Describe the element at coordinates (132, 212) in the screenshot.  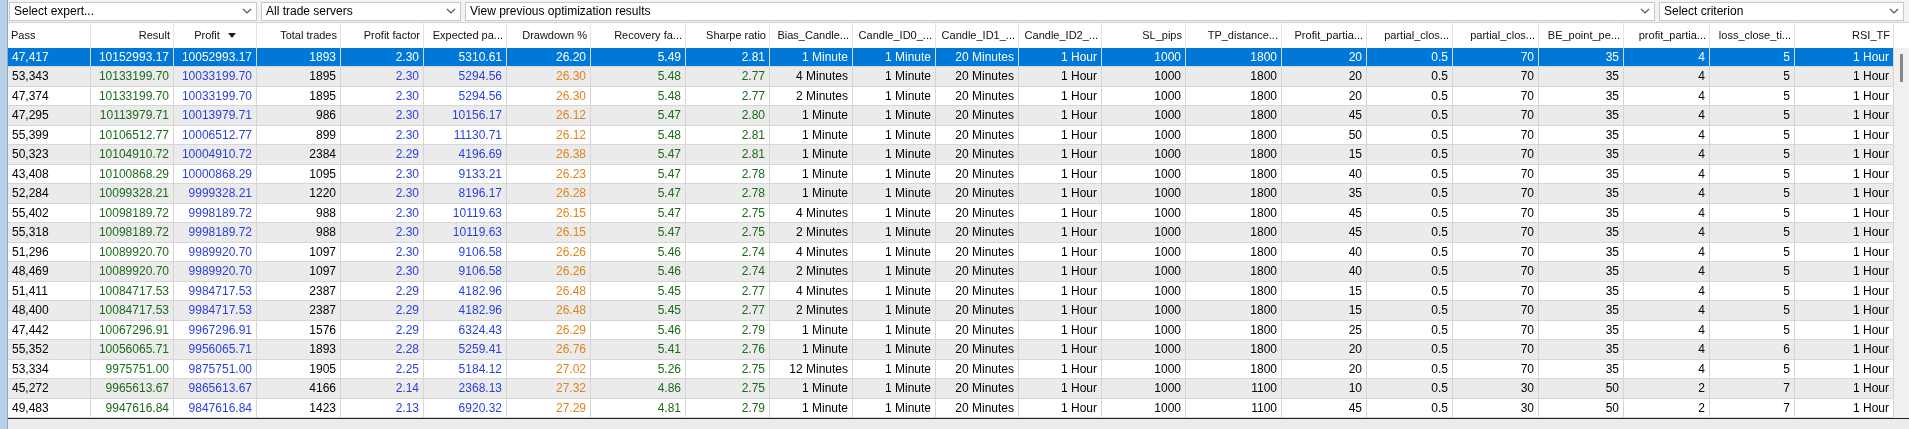
I see `table-cell: 10098189.72` at that location.